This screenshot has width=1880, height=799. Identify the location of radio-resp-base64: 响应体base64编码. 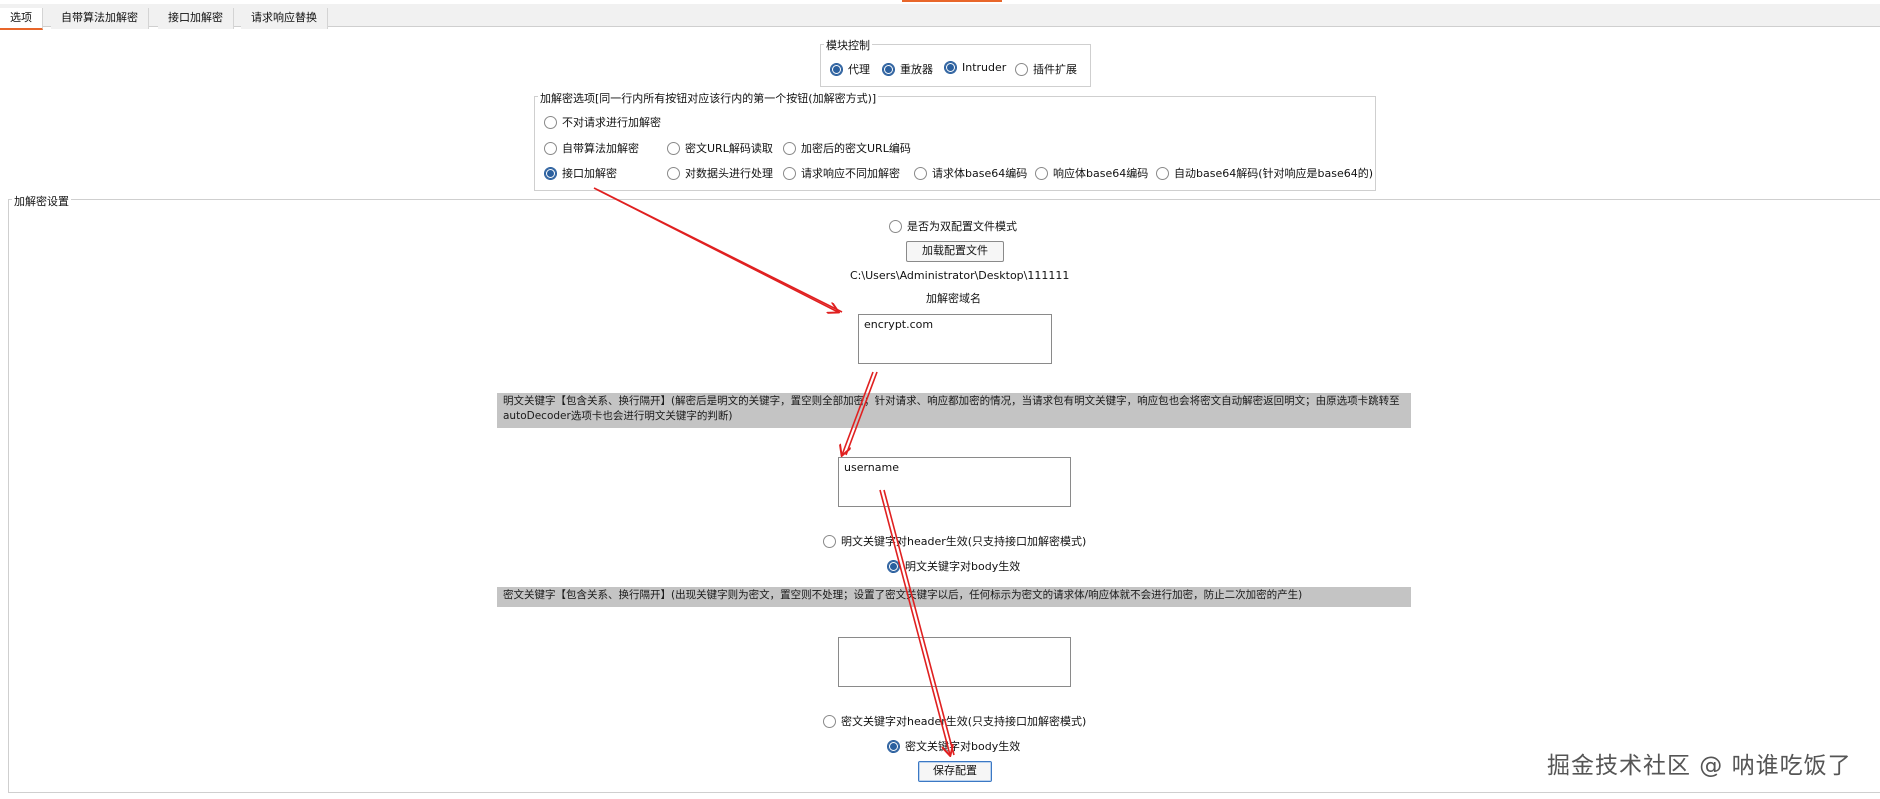
(1091, 173).